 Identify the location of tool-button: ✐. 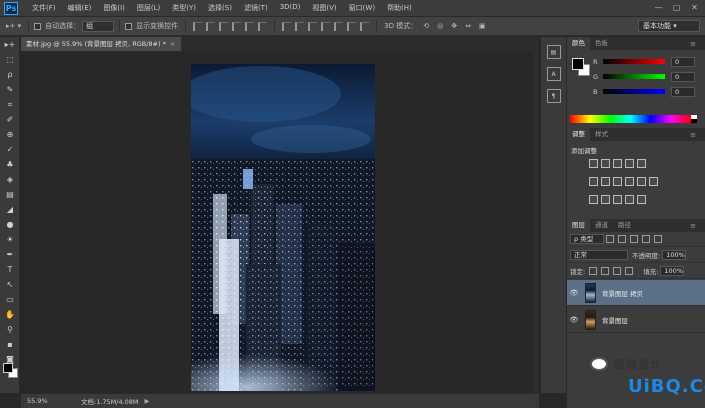
(10, 119).